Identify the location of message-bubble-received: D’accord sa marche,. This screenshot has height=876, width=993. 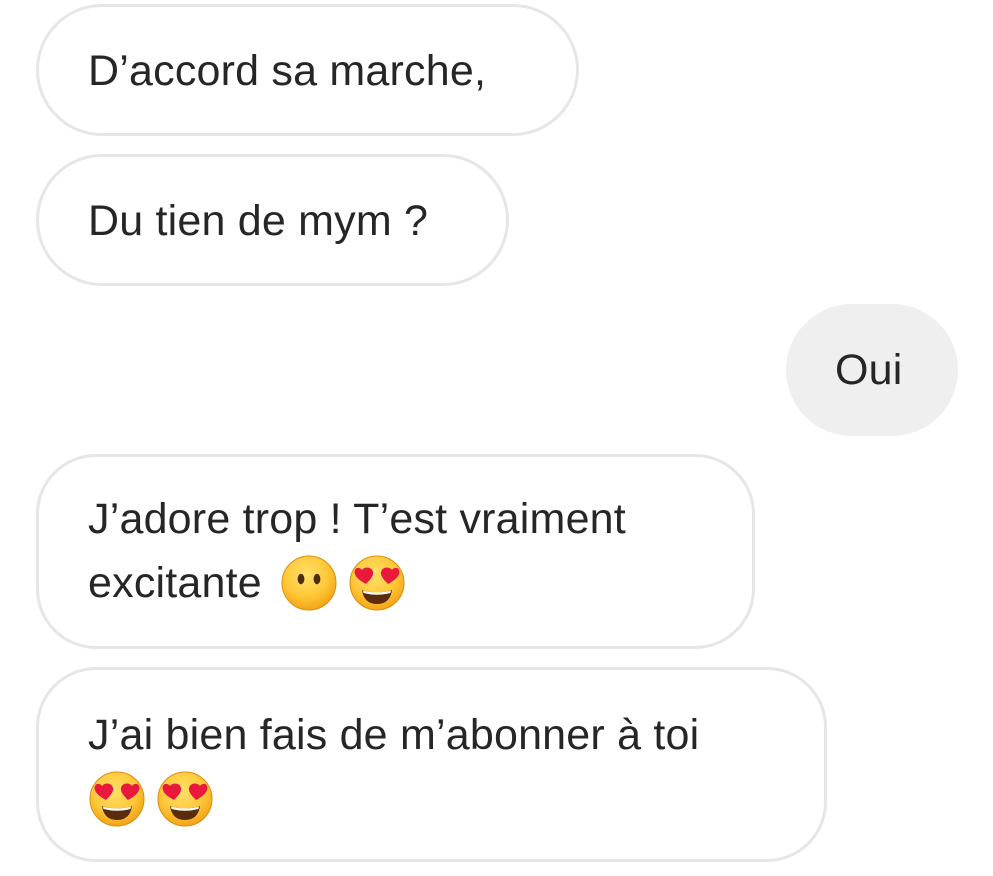
(307, 70).